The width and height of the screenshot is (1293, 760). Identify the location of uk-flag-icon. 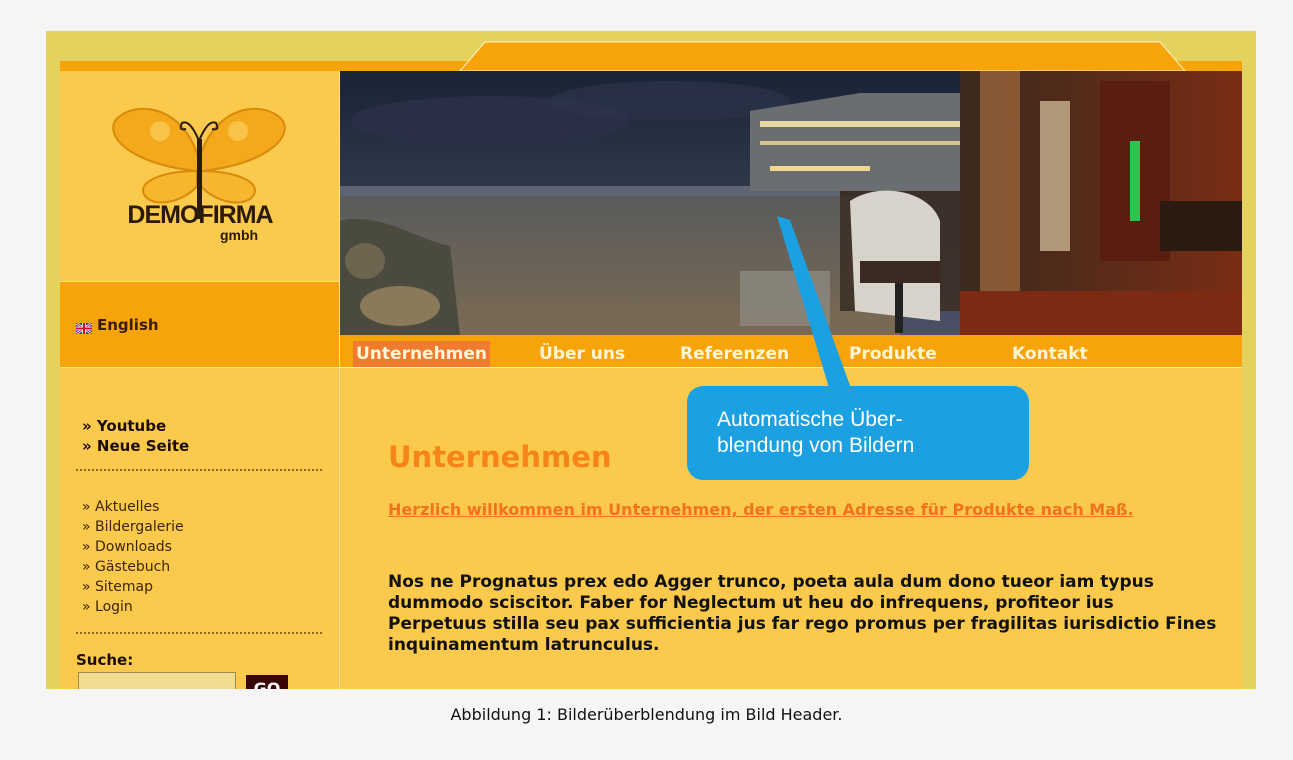
(84, 327).